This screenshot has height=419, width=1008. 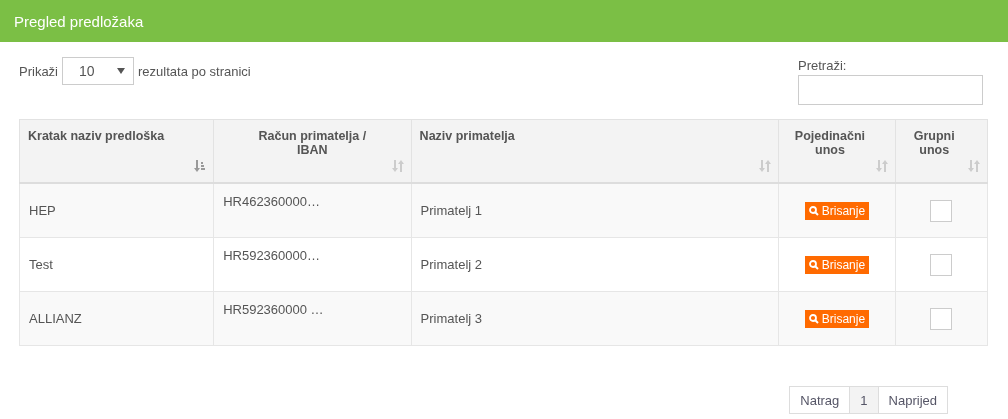 I want to click on pagination-button: Natrag, so click(x=820, y=400).